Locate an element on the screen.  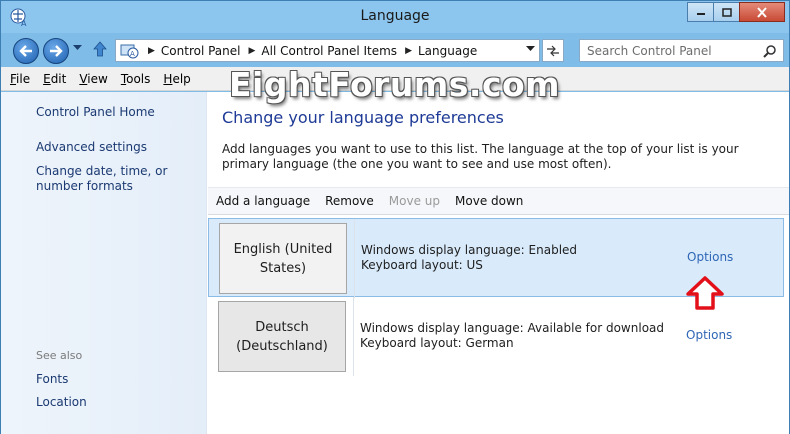
language-toolbar: Add a language Remove Move up Move down is located at coordinates (498, 201).